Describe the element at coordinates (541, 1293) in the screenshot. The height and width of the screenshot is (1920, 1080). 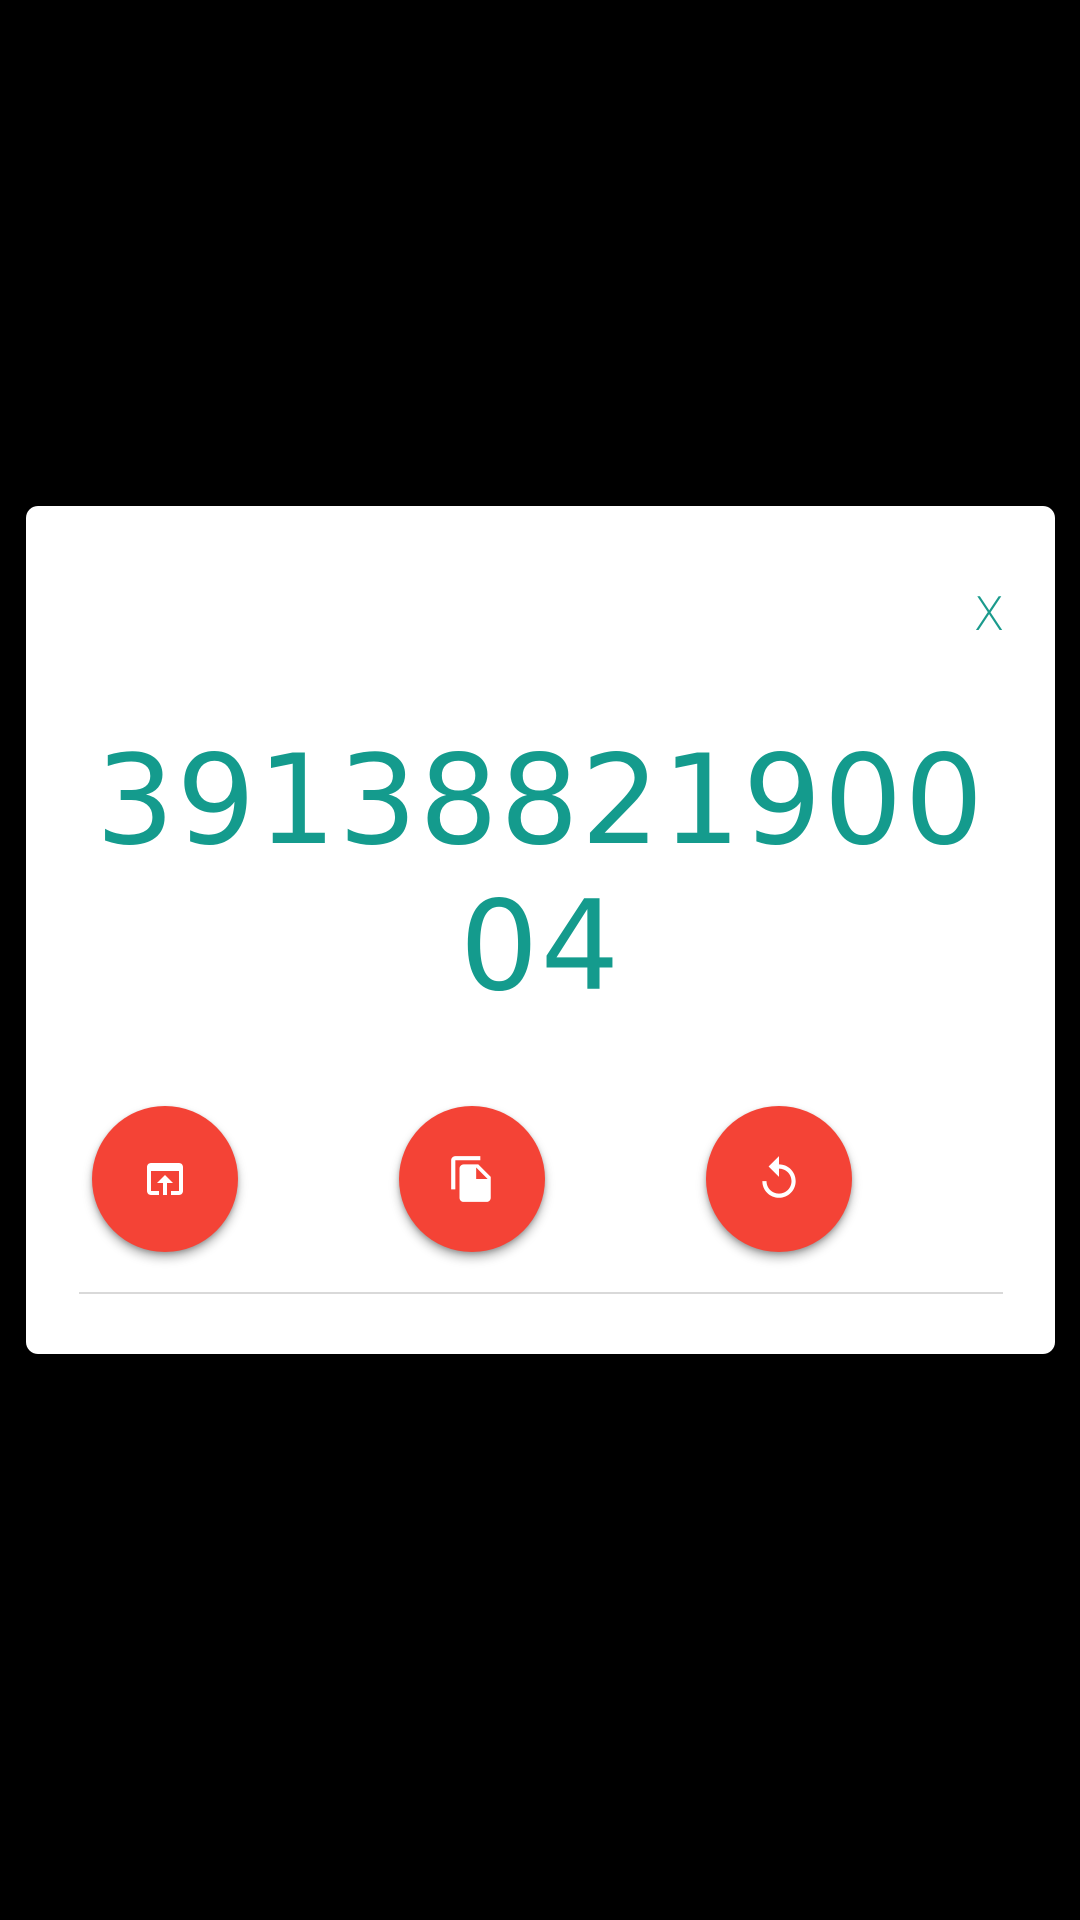
I see `divider` at that location.